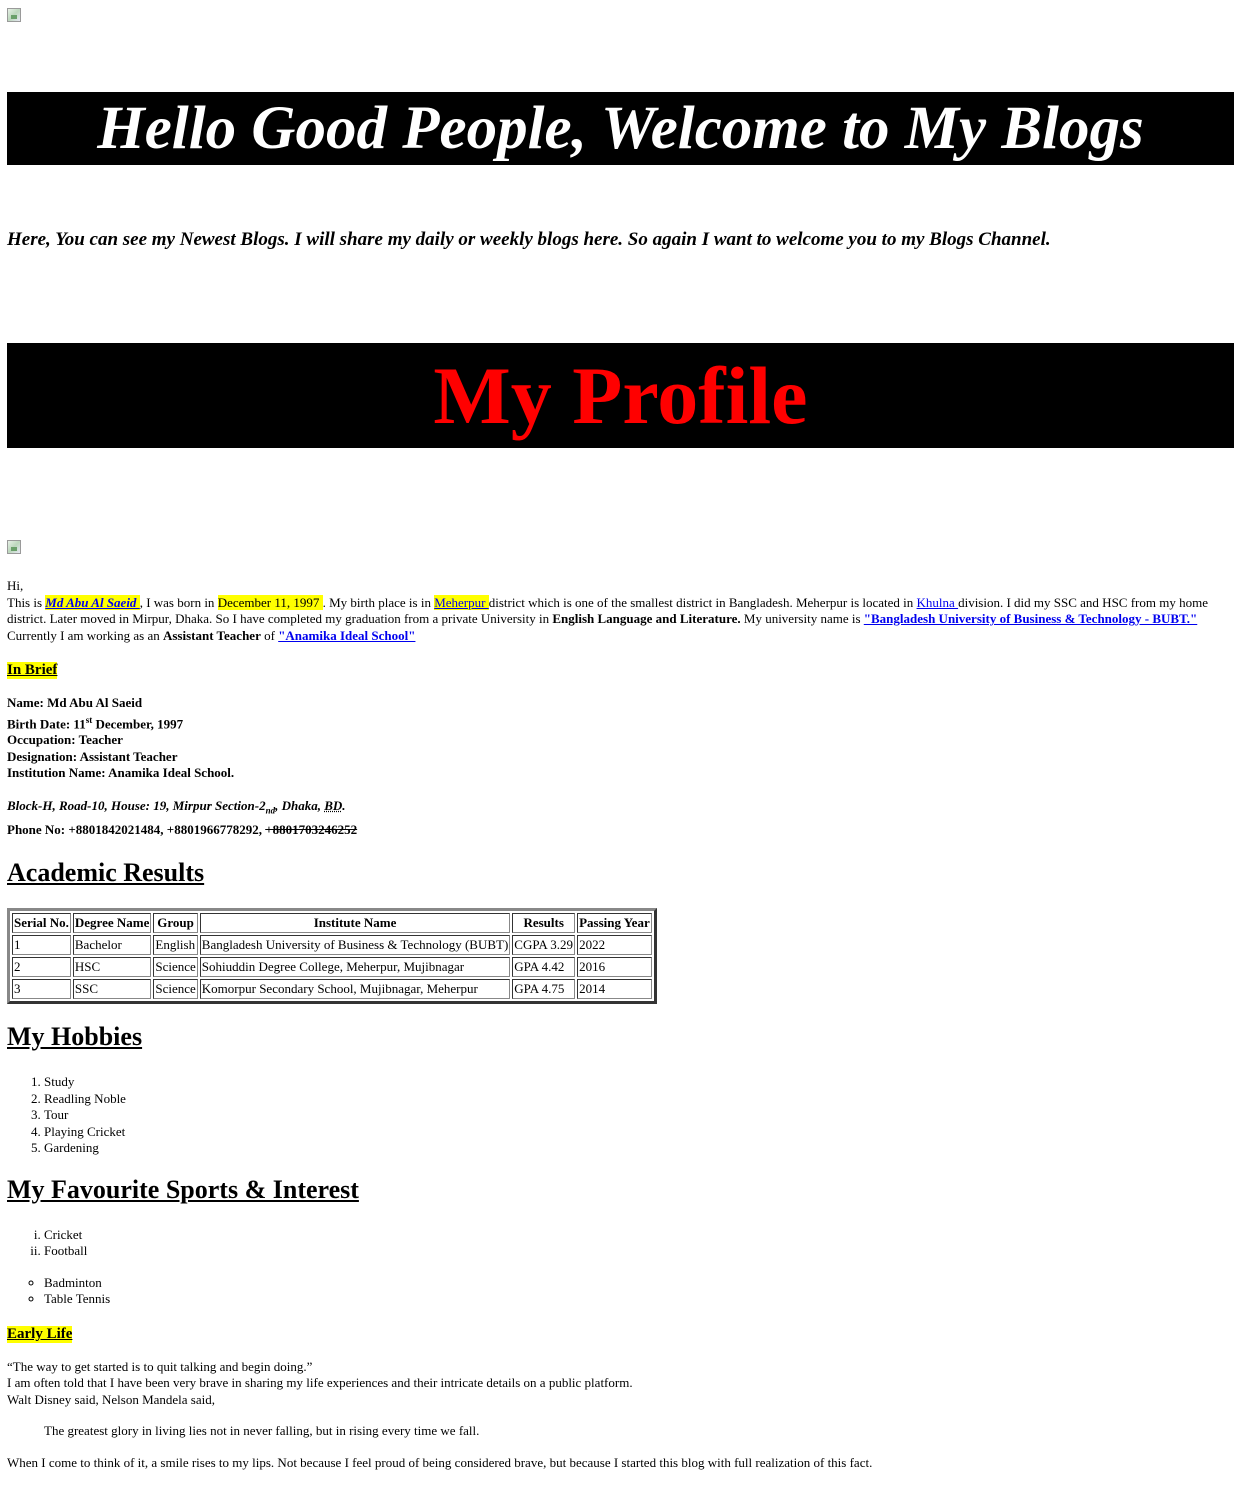 The width and height of the screenshot is (1234, 1494). What do you see at coordinates (620, 128) in the screenshot?
I see `welcome-banner: Hello Good People, Welcome to My Blogs` at bounding box center [620, 128].